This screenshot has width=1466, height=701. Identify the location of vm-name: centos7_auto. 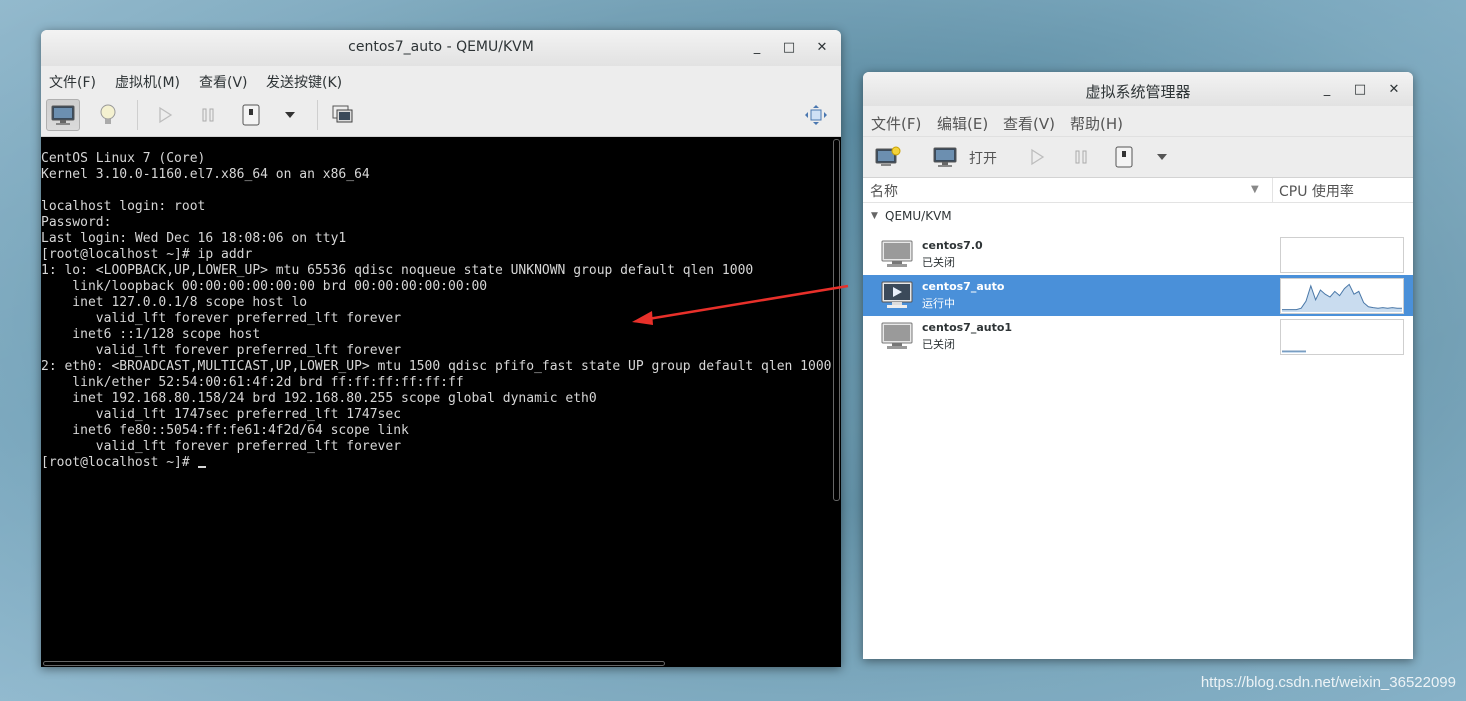
(963, 286).